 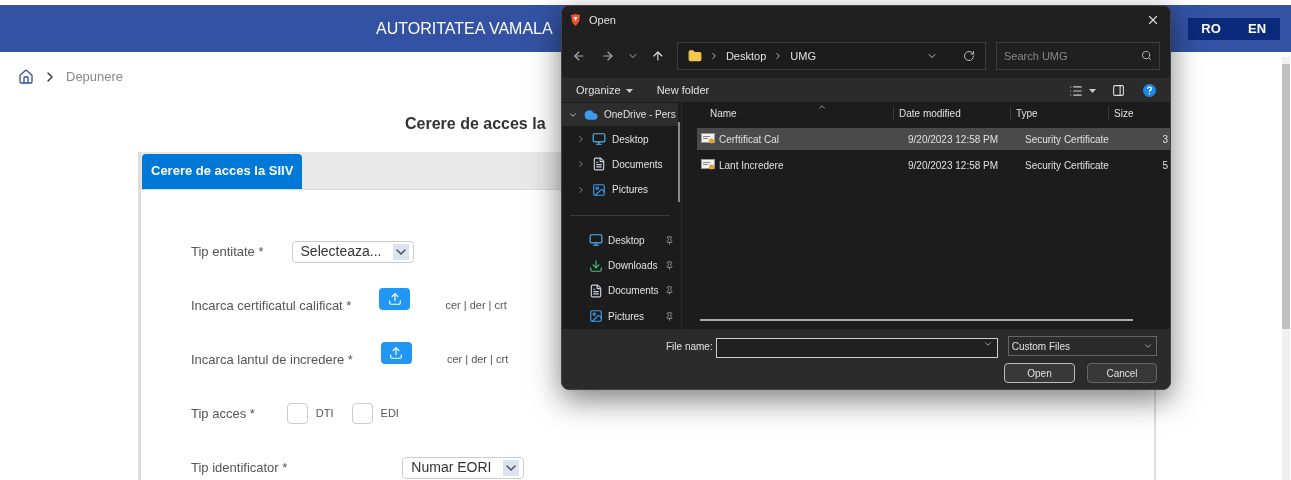 I want to click on column-header: Size, so click(x=1139, y=113).